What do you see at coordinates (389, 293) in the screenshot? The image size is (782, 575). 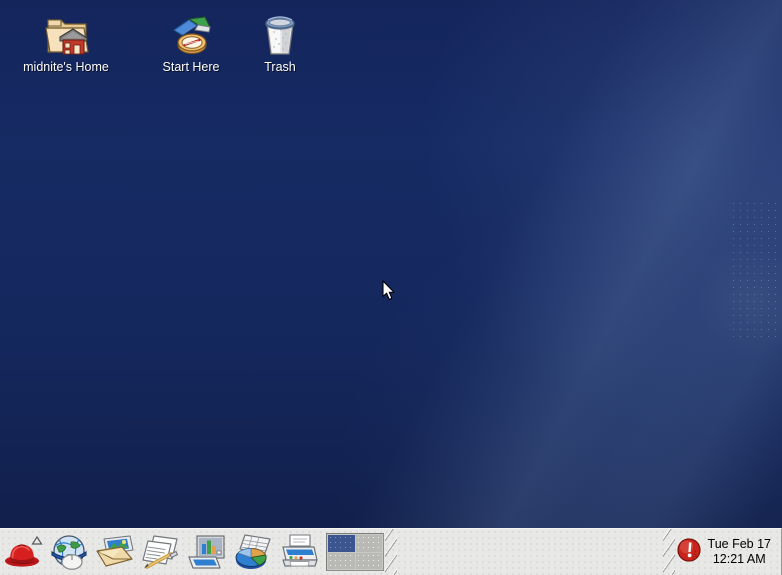 I see `arrow-pointer-cursor` at bounding box center [389, 293].